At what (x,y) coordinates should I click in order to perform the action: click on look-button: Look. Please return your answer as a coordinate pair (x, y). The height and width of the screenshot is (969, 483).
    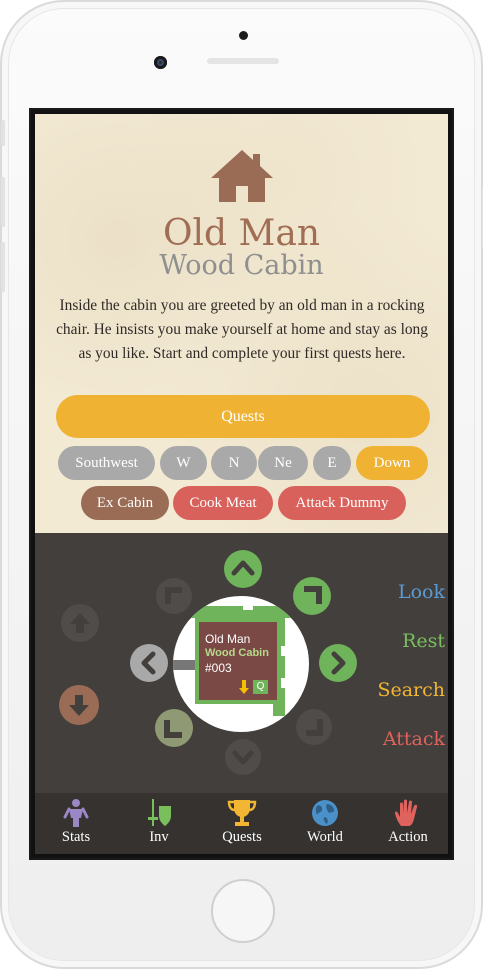
    Looking at the image, I should click on (400, 592).